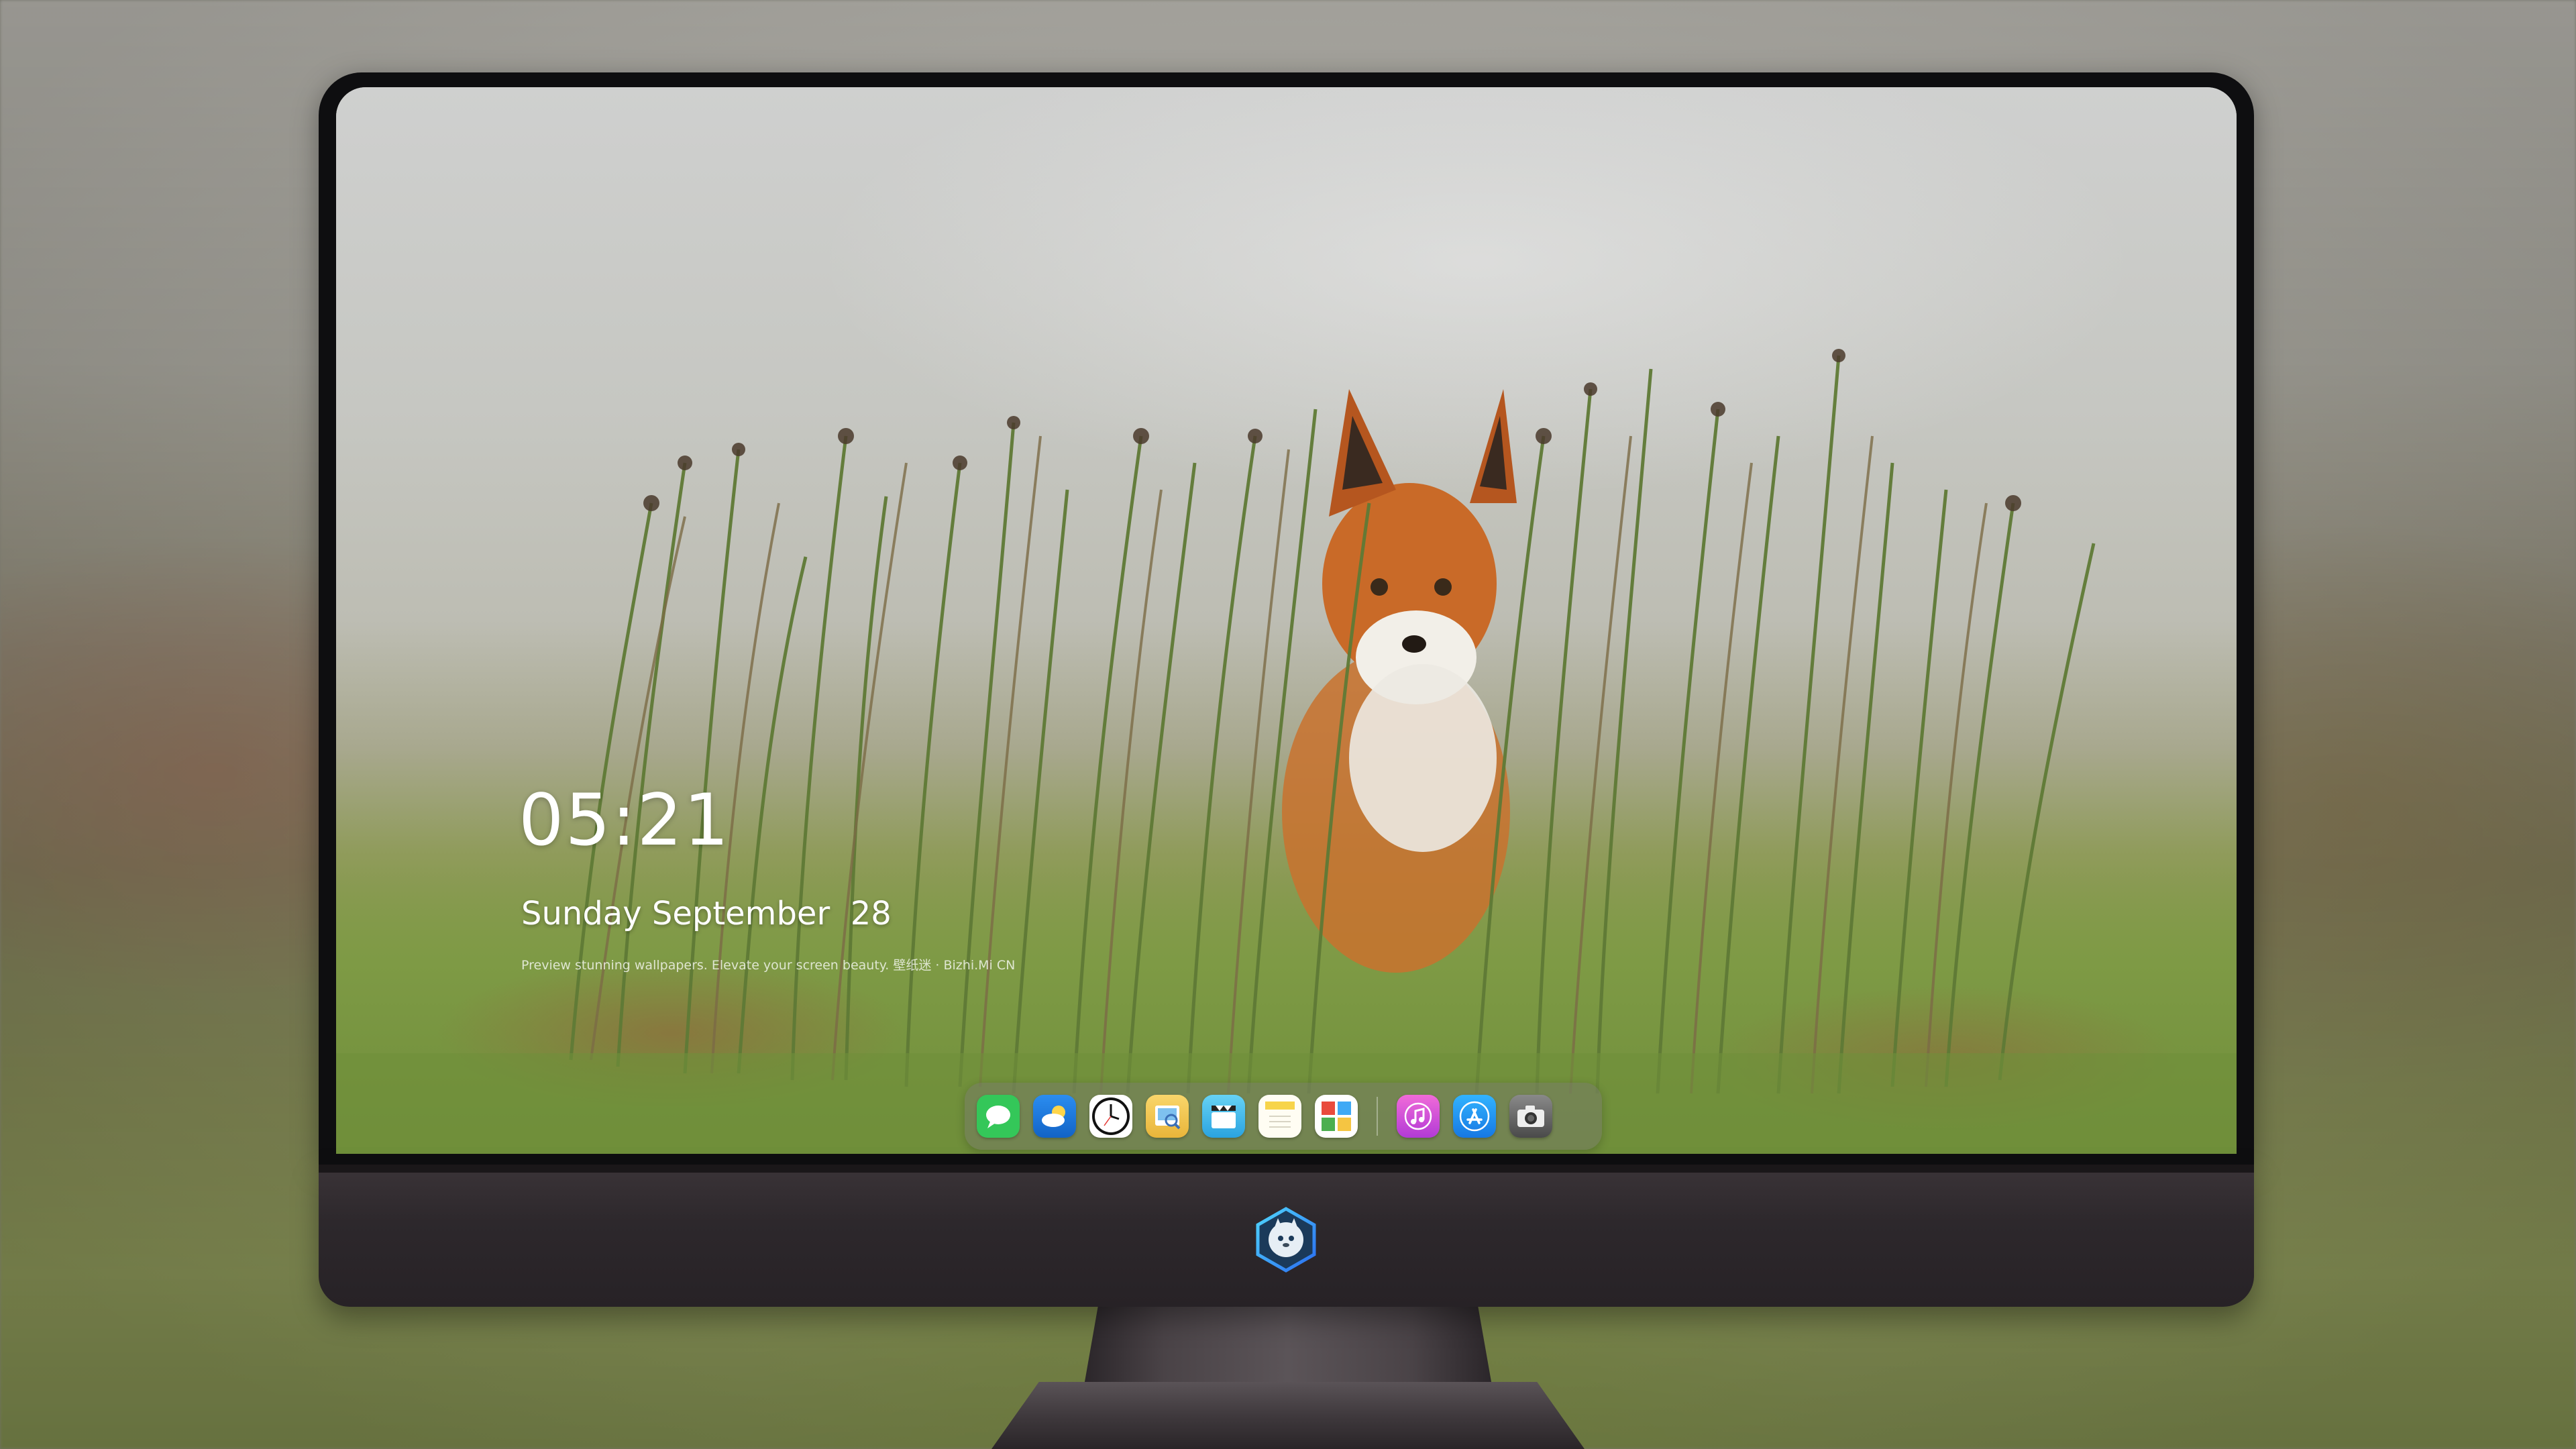  Describe the element at coordinates (1336, 1116) in the screenshot. I see `photo-booth-icon` at that location.